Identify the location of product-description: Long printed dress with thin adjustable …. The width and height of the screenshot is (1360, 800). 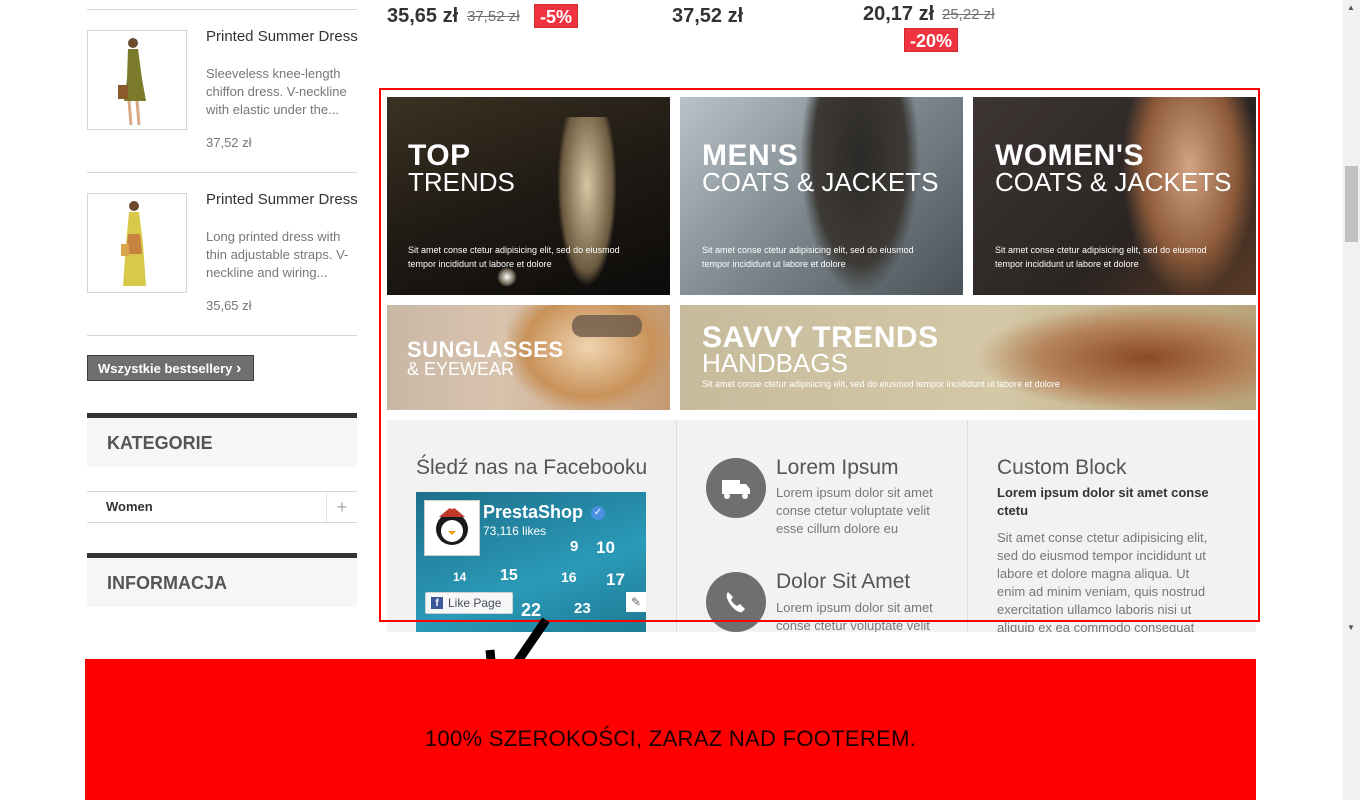
(277, 254).